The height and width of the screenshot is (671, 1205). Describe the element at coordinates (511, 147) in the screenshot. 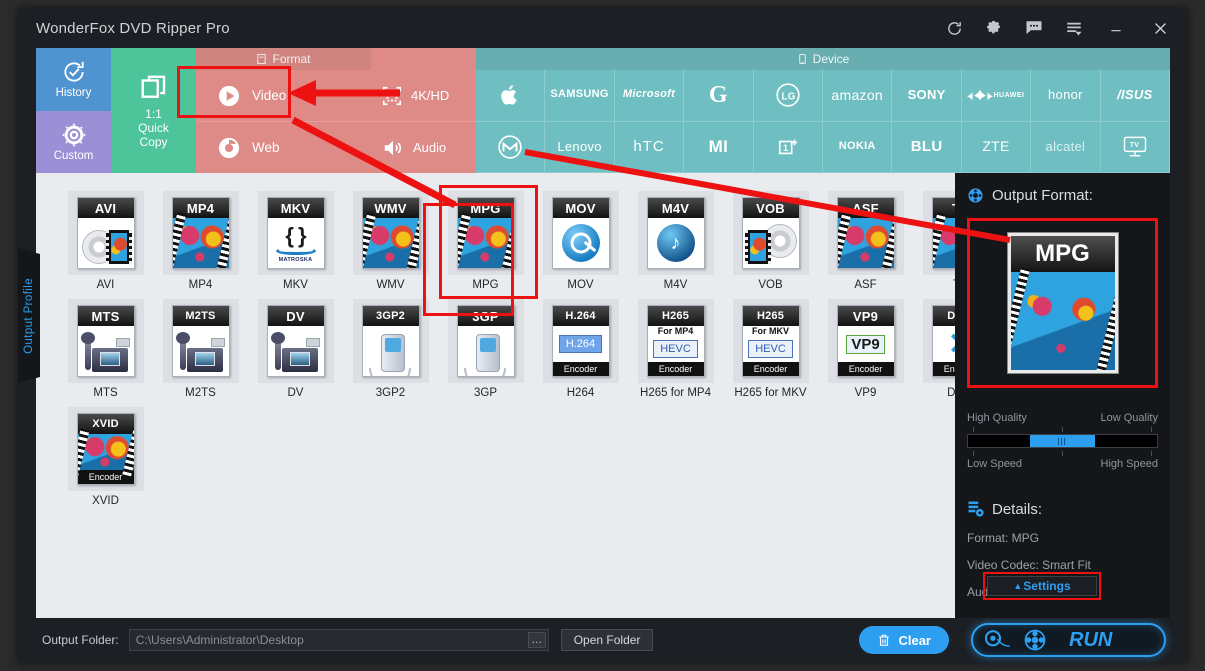

I see `device-motorola` at that location.